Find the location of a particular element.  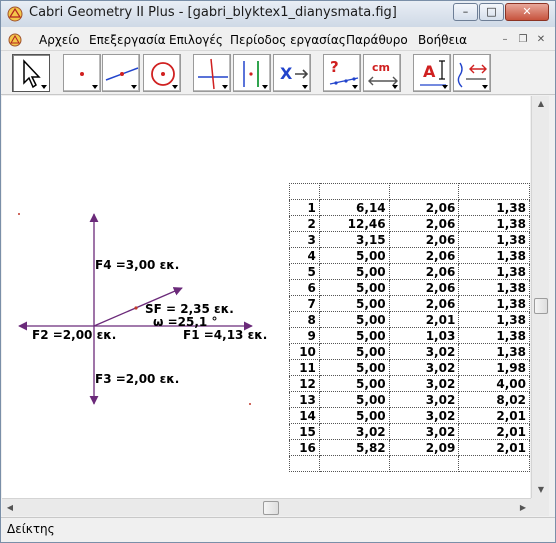

scroll-left-icon: ◀ is located at coordinates (10, 508).